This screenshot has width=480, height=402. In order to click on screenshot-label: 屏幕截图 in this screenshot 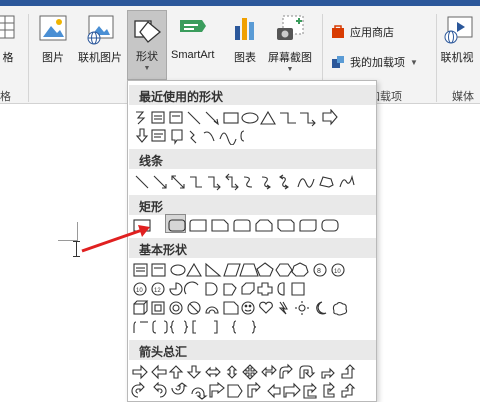, I will do `click(290, 58)`.